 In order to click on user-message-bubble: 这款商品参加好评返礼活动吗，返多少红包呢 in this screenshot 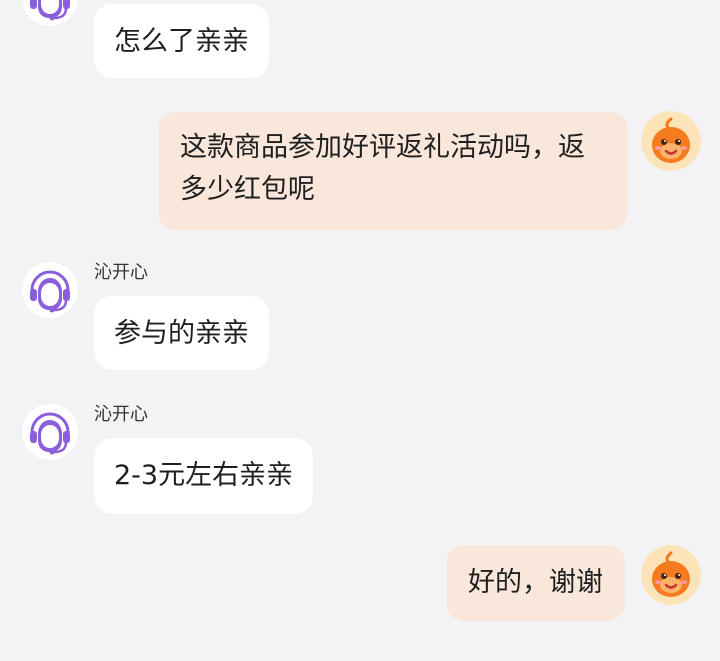, I will do `click(393, 171)`.